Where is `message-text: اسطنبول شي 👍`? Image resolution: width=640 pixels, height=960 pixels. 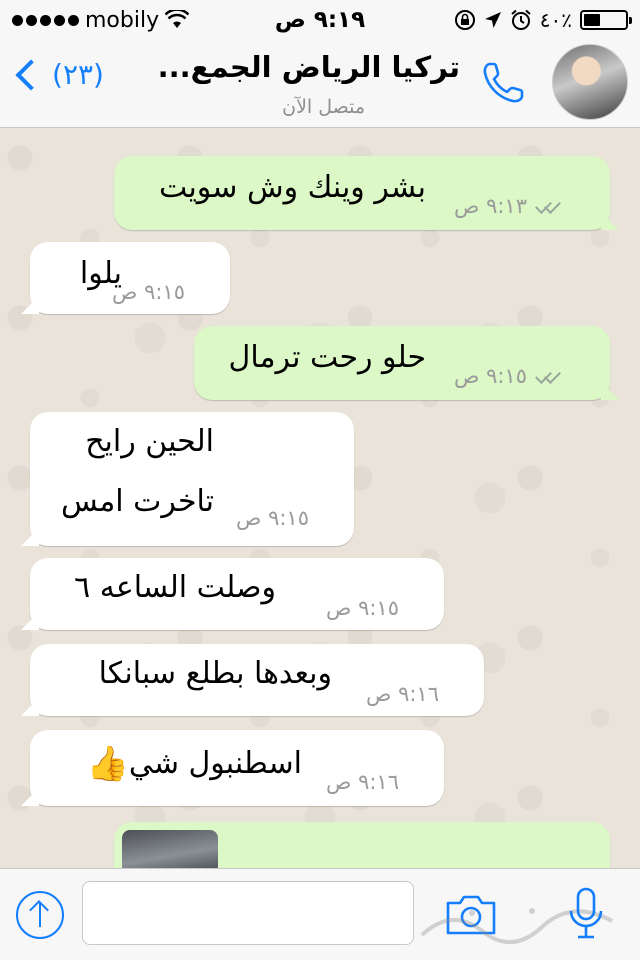
message-text: اسطنبول شي 👍 is located at coordinates (189, 764).